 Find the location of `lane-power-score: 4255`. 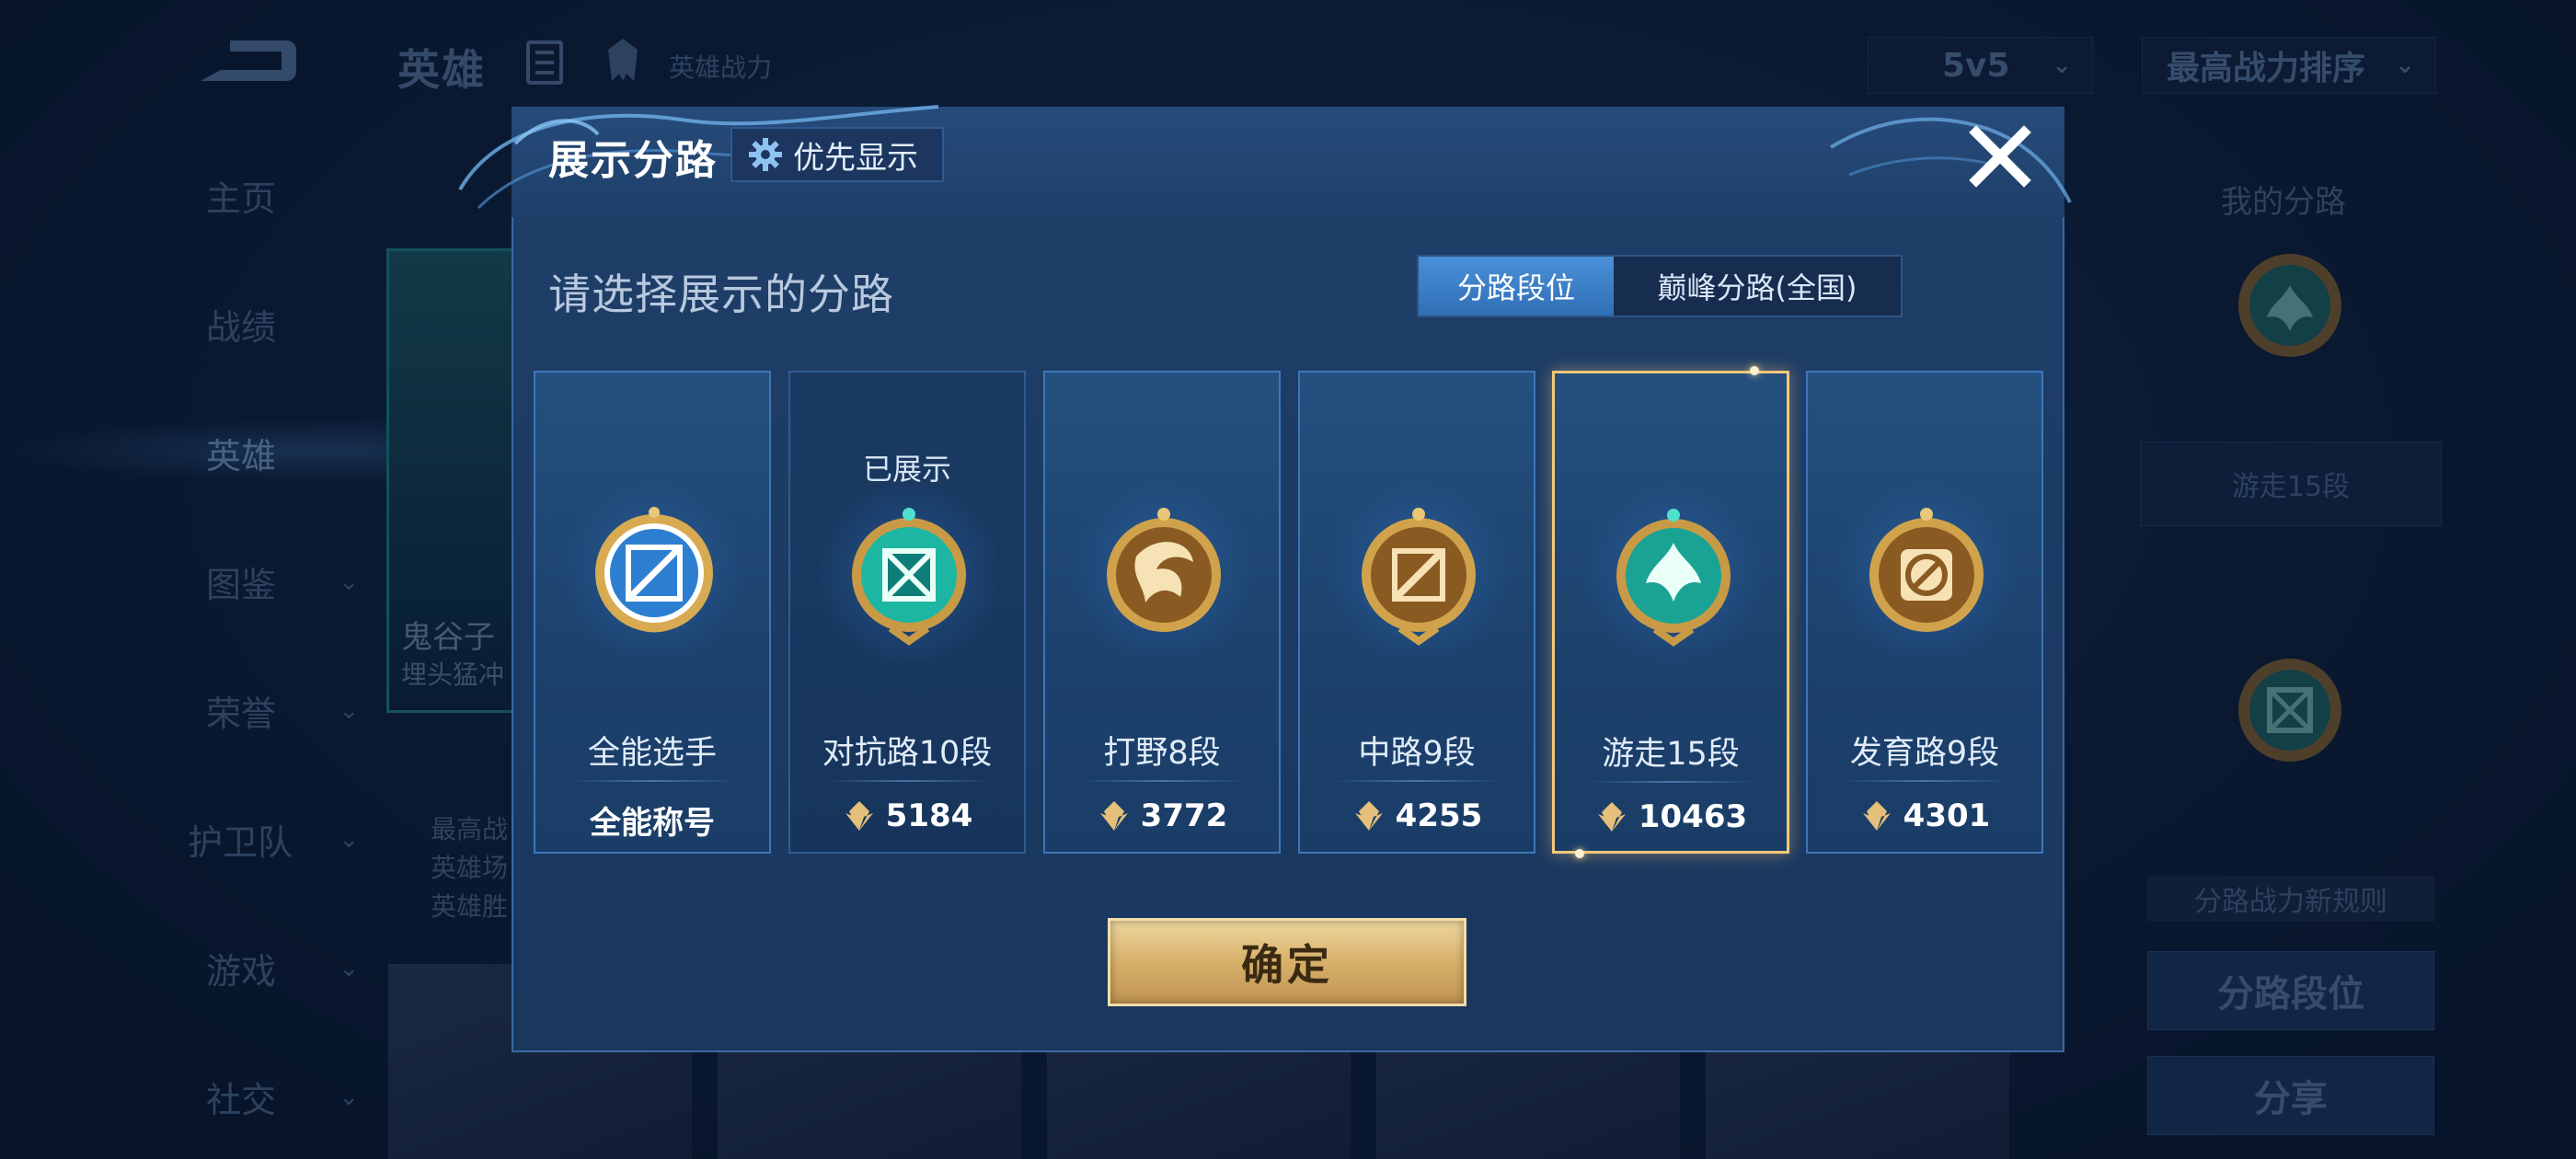

lane-power-score: 4255 is located at coordinates (1417, 816).